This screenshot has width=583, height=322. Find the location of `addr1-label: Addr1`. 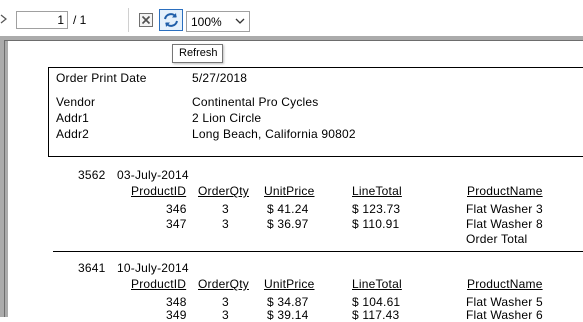

addr1-label: Addr1 is located at coordinates (73, 118).